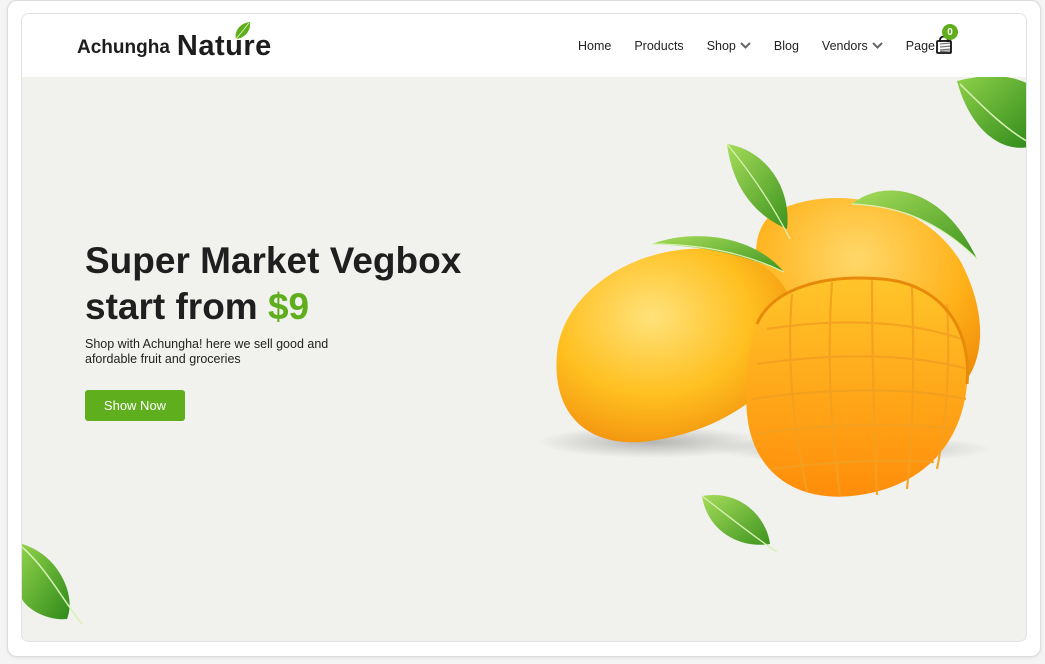 Image resolution: width=1045 pixels, height=664 pixels. I want to click on cart-count-badge: 0, so click(950, 32).